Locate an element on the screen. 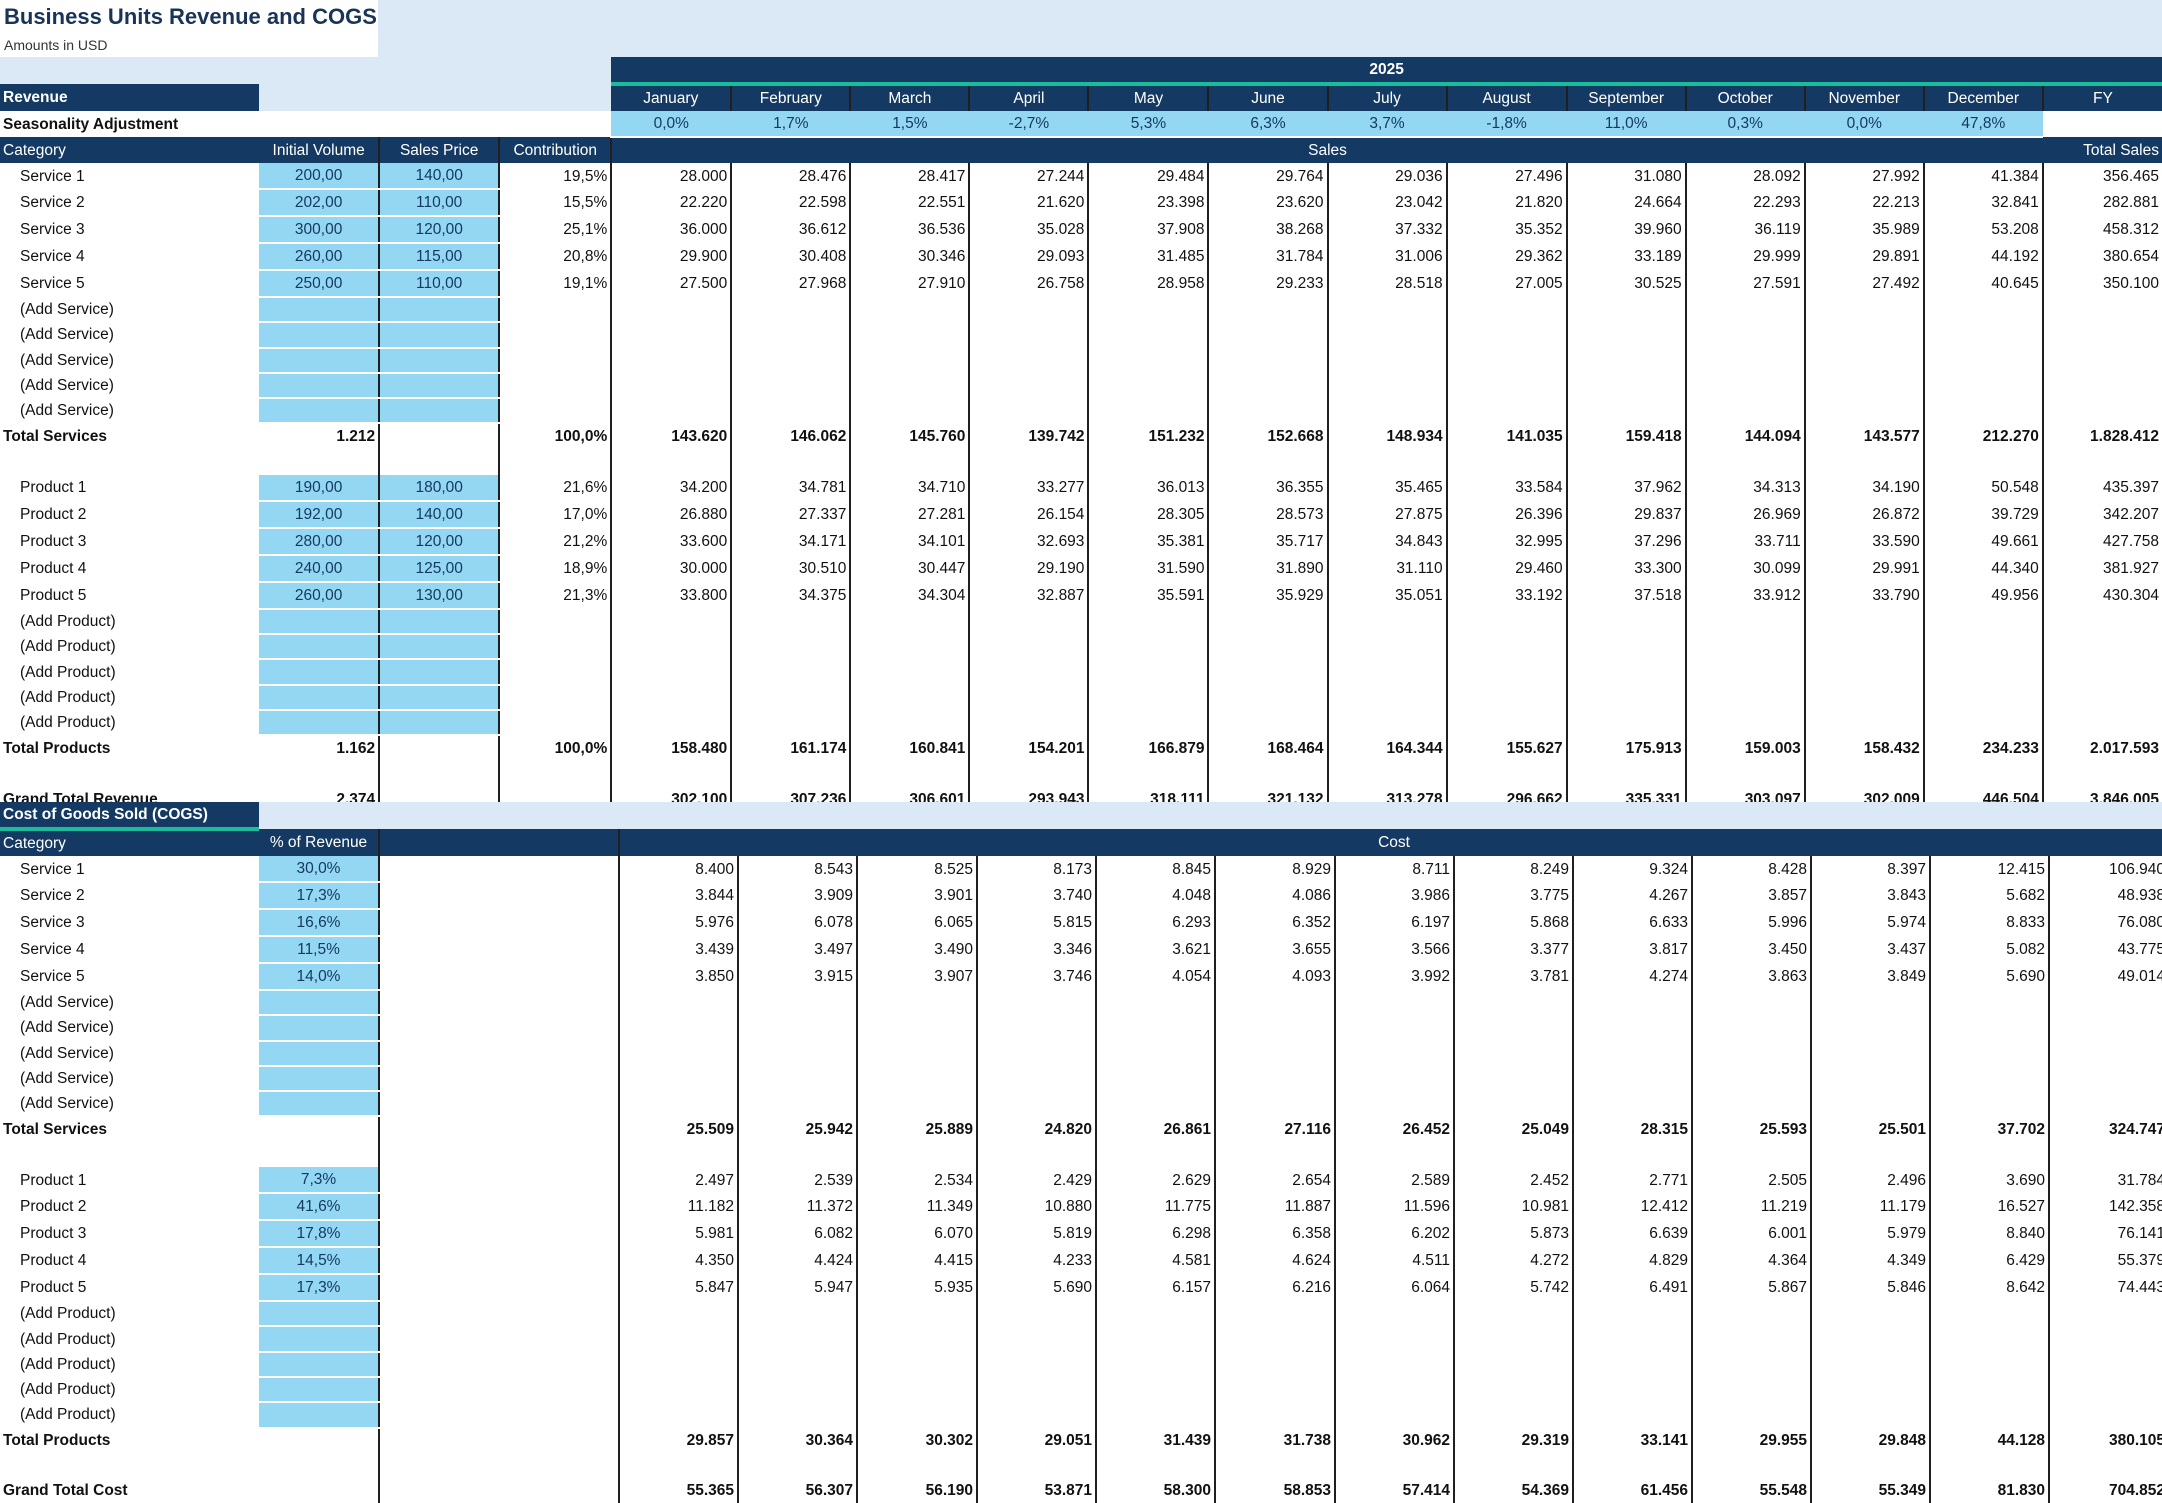 The height and width of the screenshot is (1503, 2162). seasonality-input-1: 0,0% is located at coordinates (671, 124).